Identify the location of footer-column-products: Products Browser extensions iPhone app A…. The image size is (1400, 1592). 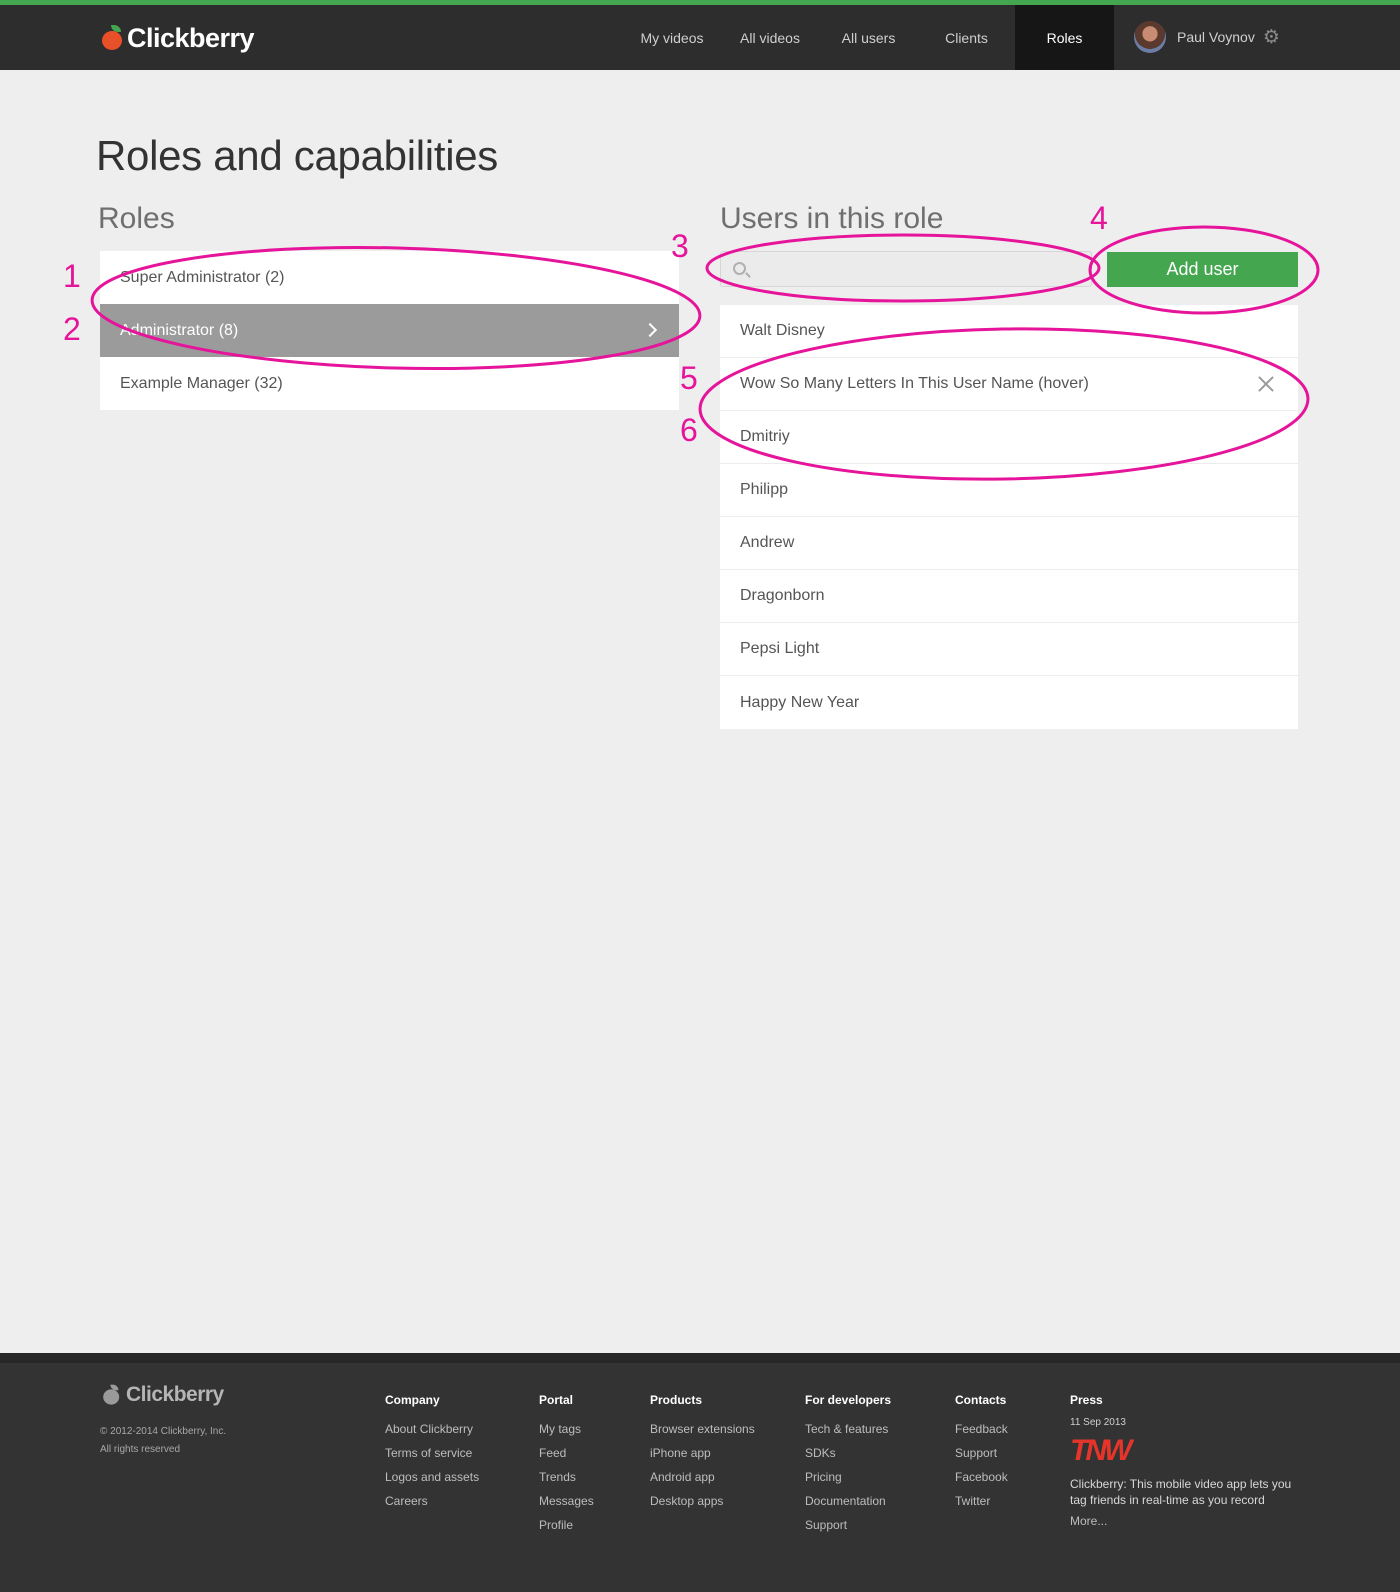
(702, 1453).